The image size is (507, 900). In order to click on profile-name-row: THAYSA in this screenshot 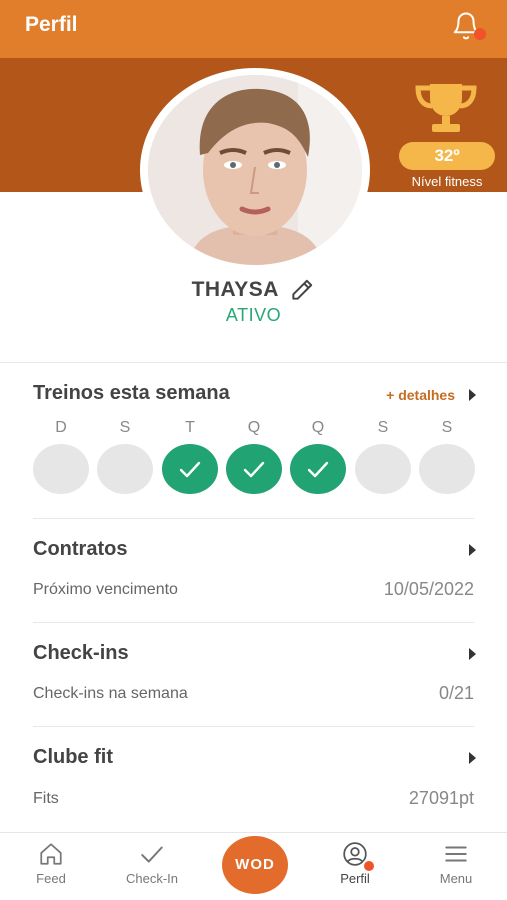, I will do `click(253, 290)`.